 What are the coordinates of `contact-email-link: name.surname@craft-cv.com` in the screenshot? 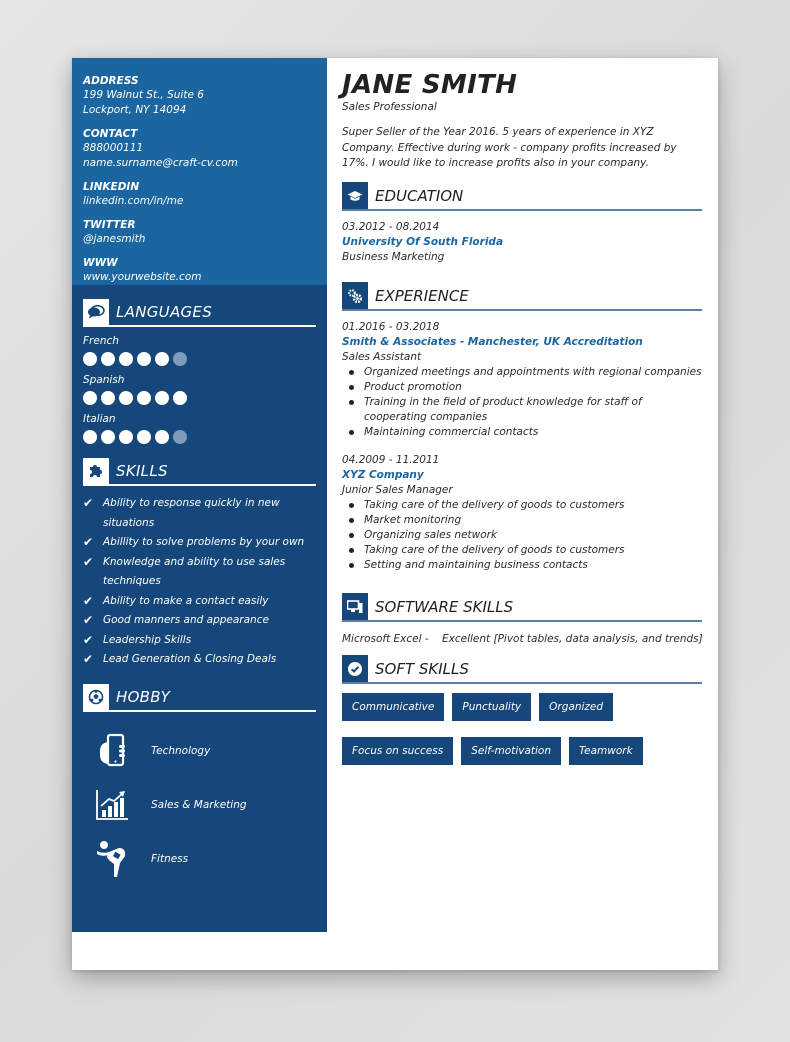 It's located at (200, 163).